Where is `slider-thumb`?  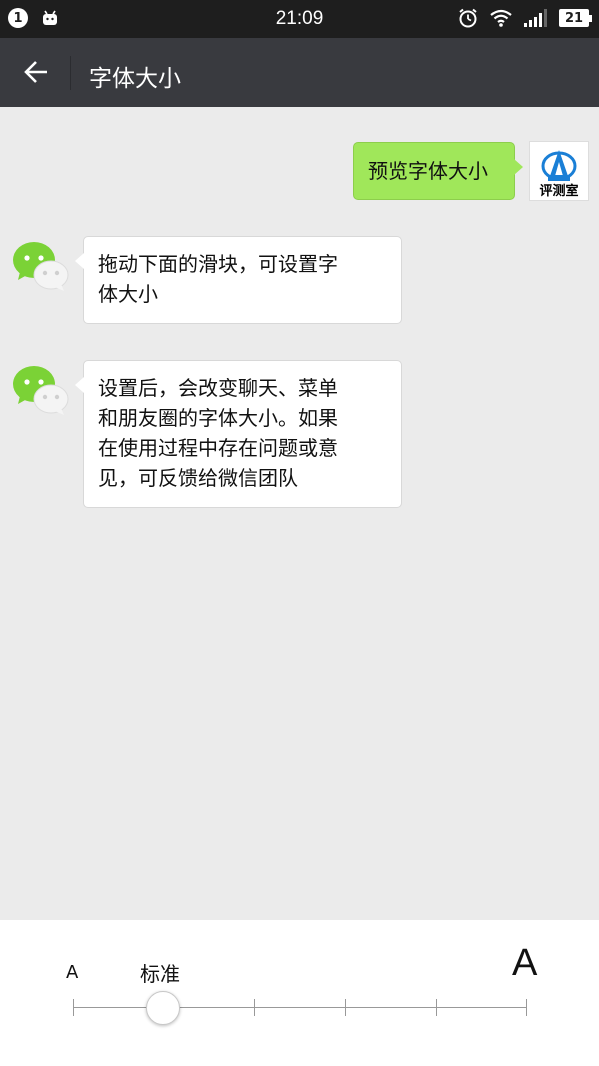 slider-thumb is located at coordinates (163, 1008).